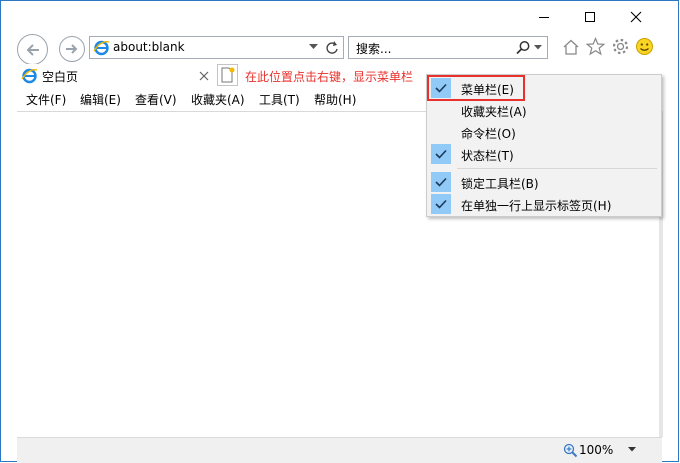  What do you see at coordinates (557, 168) in the screenshot?
I see `menu-separator` at bounding box center [557, 168].